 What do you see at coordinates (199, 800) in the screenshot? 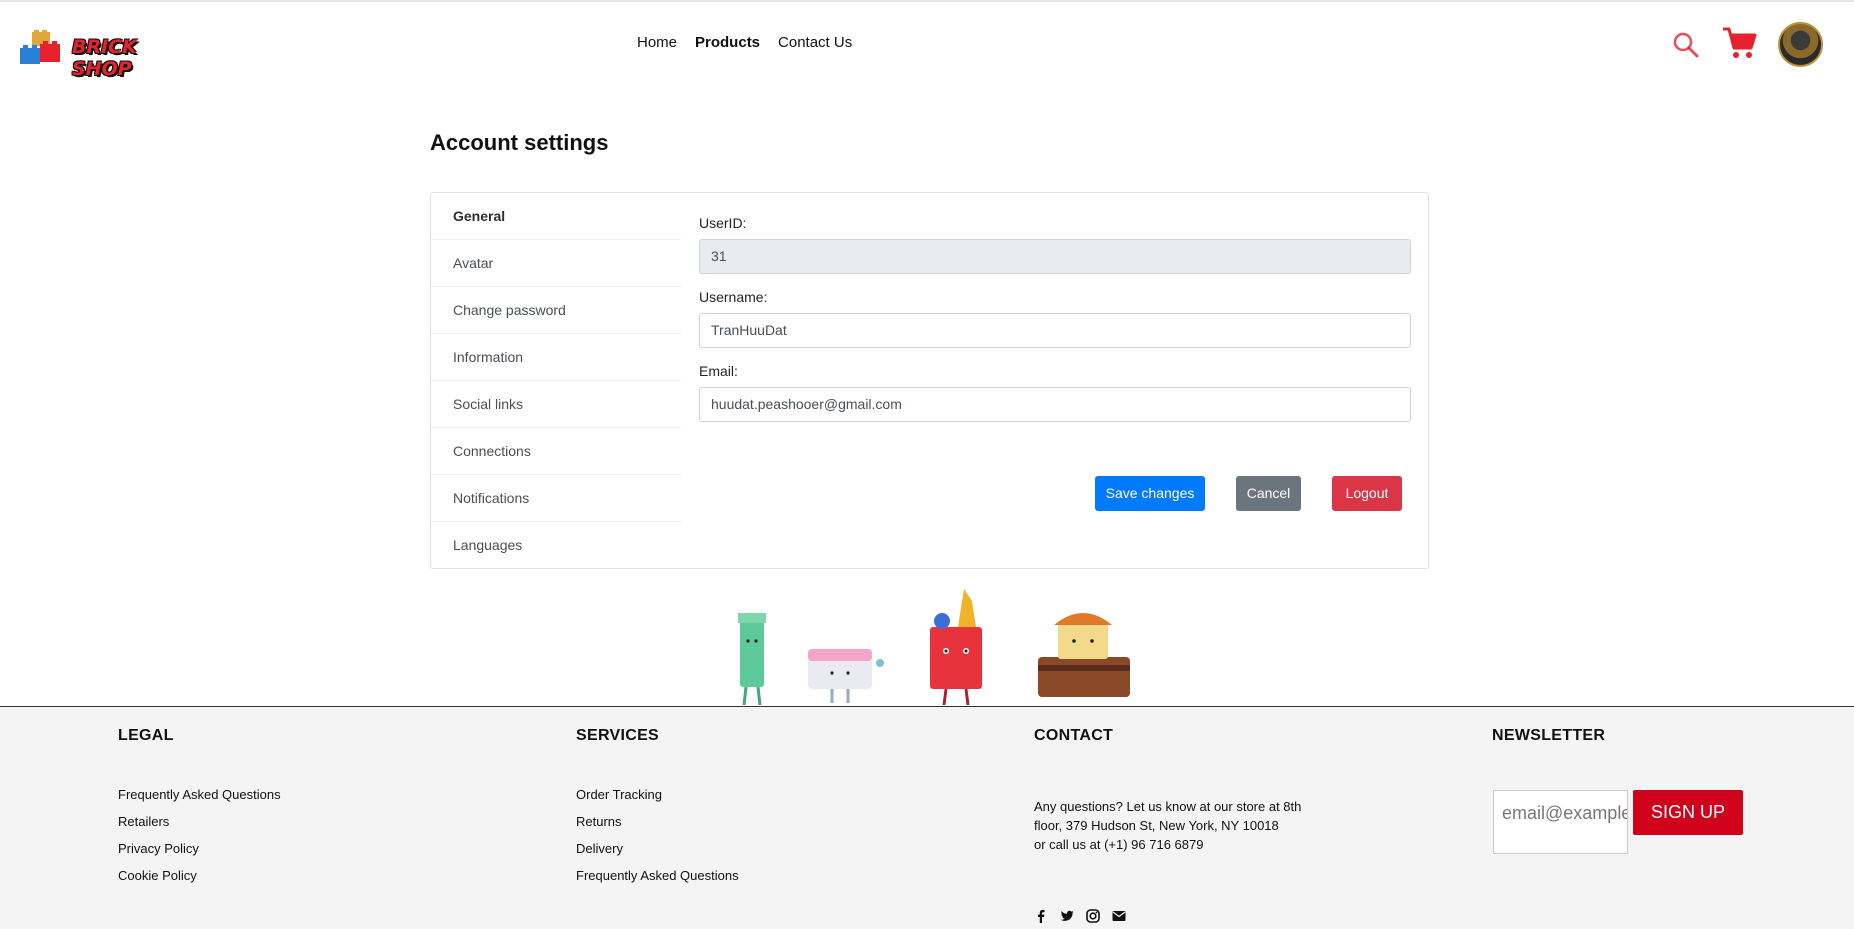
I see `footer-link-faq: Frequently Asked Questions` at bounding box center [199, 800].